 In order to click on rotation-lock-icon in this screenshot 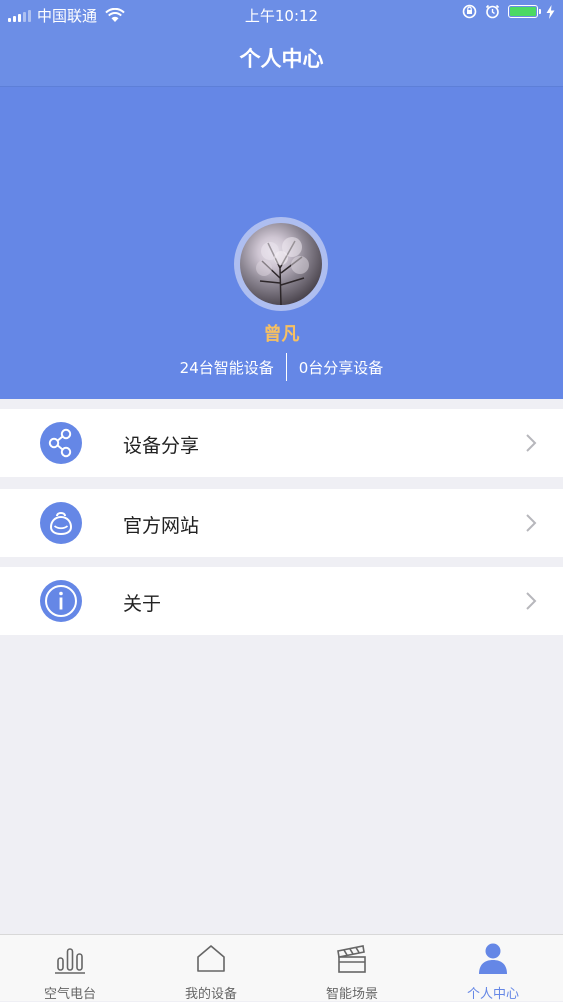, I will do `click(469, 11)`.